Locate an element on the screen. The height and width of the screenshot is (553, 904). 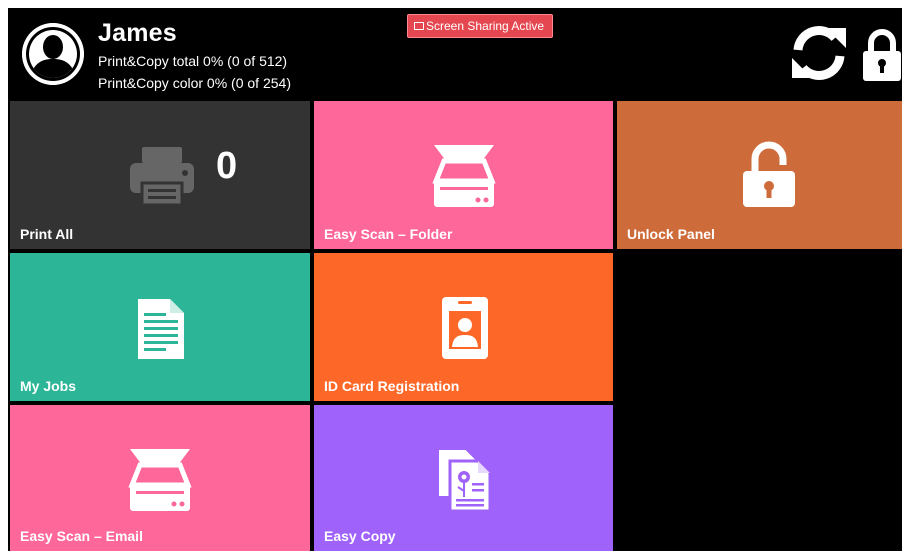
printer-icon is located at coordinates (162, 177).